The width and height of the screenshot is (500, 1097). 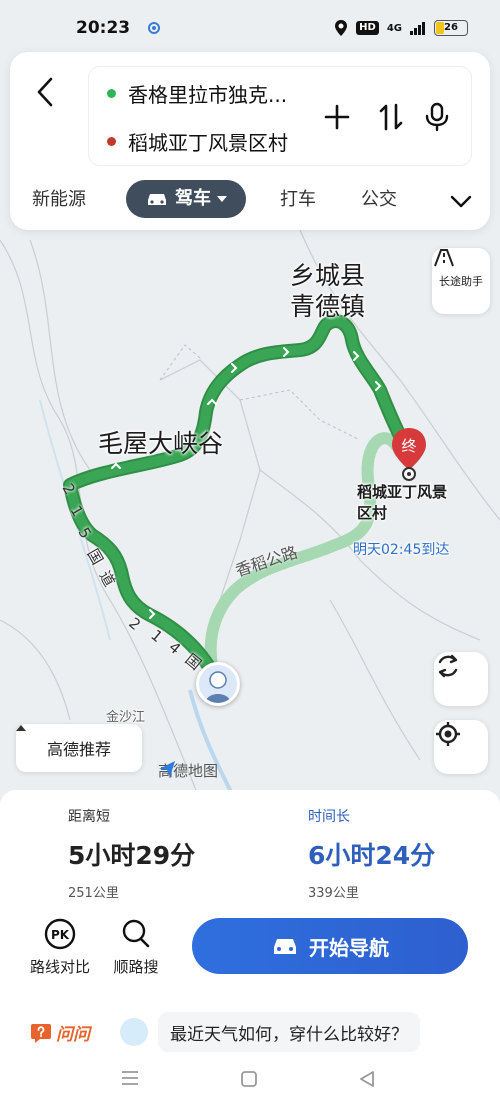 What do you see at coordinates (394, 28) in the screenshot?
I see `signal-label: 4G` at bounding box center [394, 28].